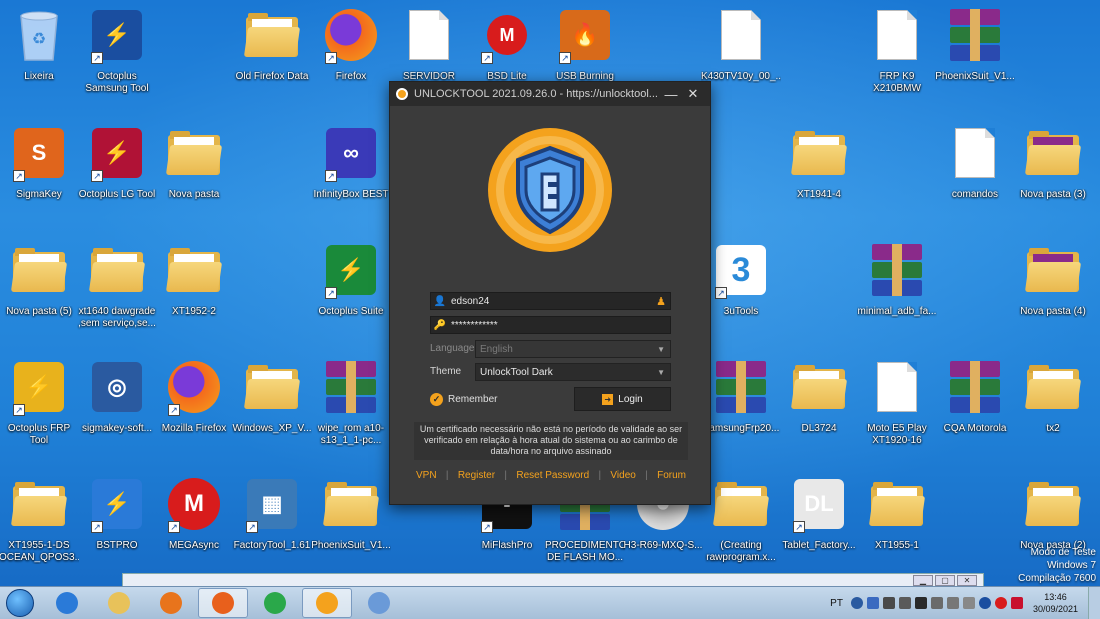 The width and height of the screenshot is (1100, 619). What do you see at coordinates (426, 475) in the screenshot?
I see `footer-link-vpn: VPN` at bounding box center [426, 475].